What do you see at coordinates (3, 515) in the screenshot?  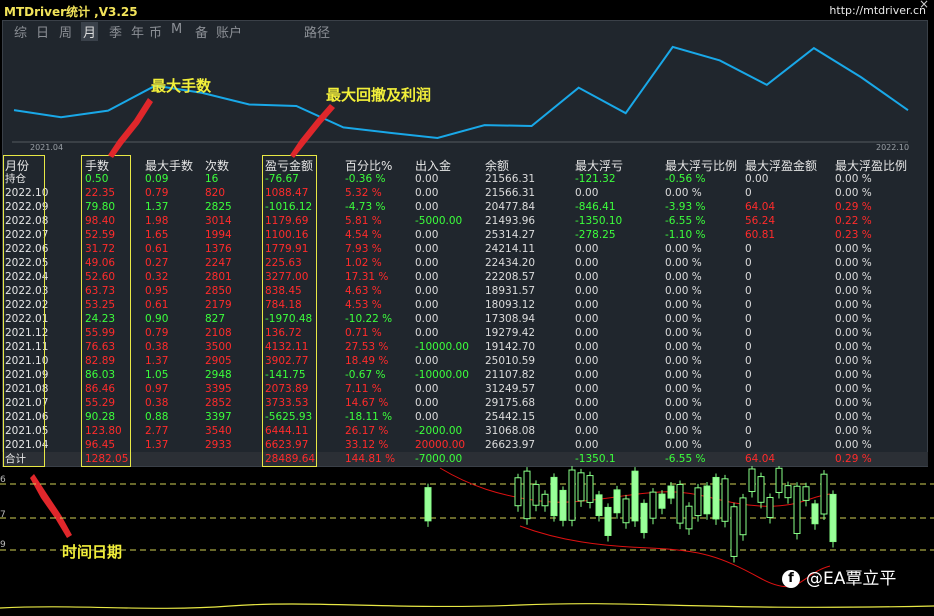 I see `price-label: 7` at bounding box center [3, 515].